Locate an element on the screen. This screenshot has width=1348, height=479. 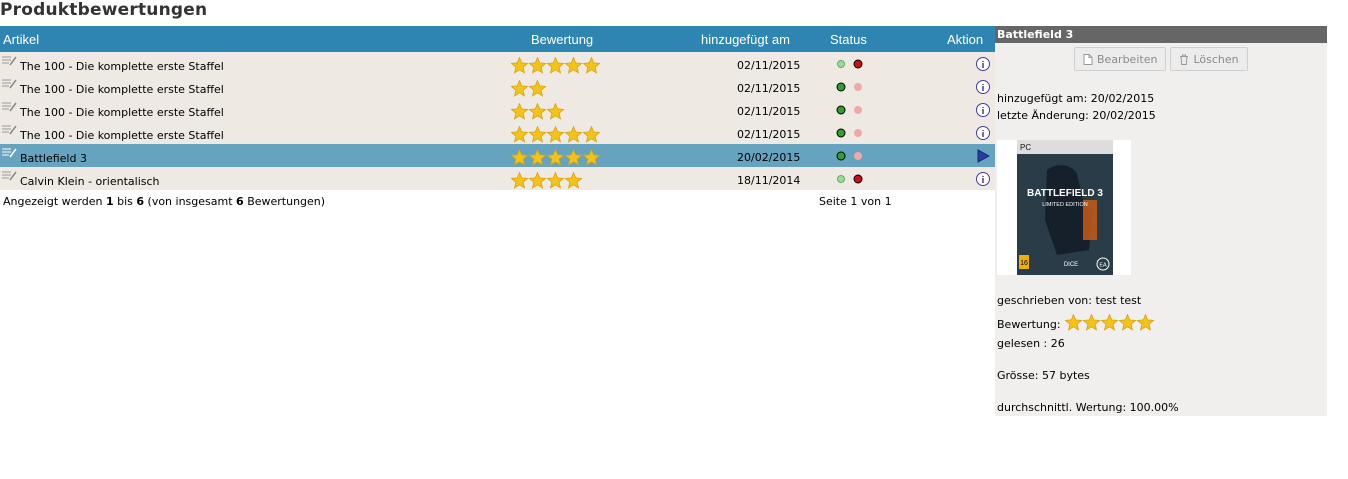
arrow-right-icon is located at coordinates (983, 156).